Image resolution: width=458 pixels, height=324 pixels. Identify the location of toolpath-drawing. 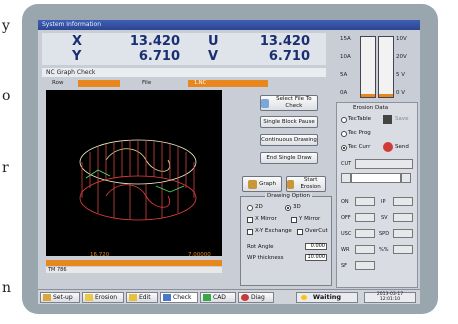
(138, 180).